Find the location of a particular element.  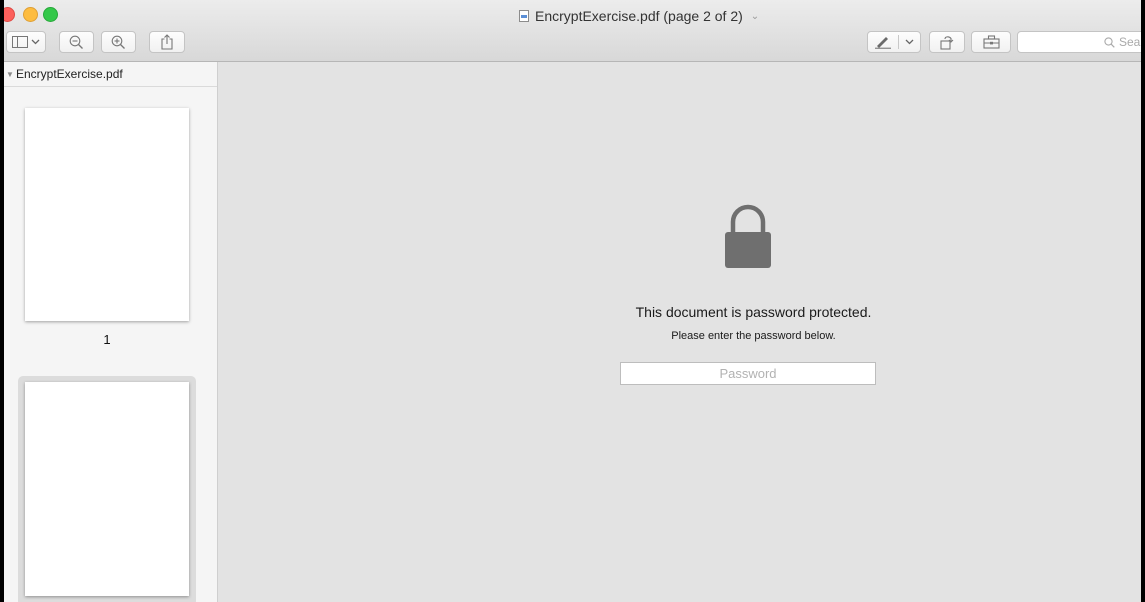

rotate-button is located at coordinates (947, 42).